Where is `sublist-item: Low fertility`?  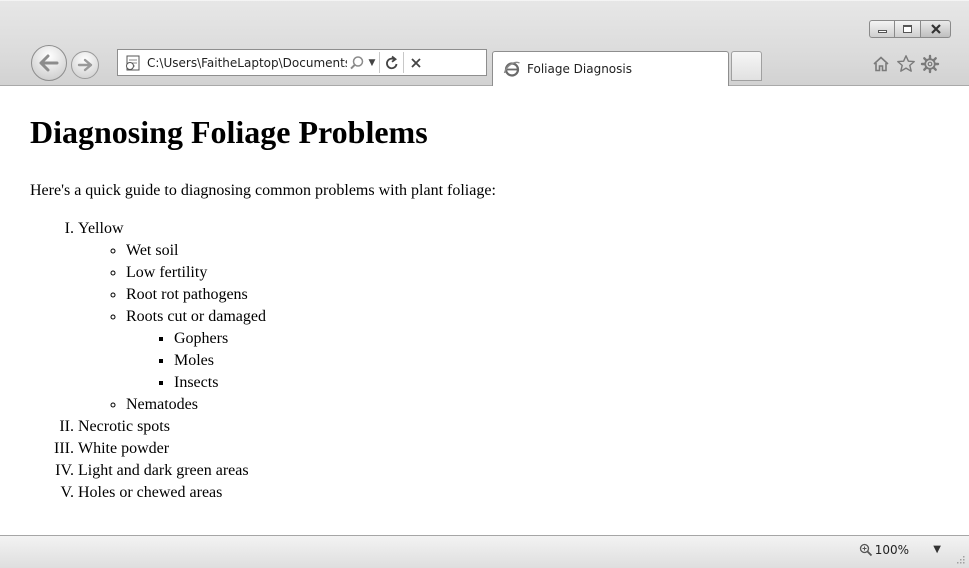
sublist-item: Low fertility is located at coordinates (196, 273).